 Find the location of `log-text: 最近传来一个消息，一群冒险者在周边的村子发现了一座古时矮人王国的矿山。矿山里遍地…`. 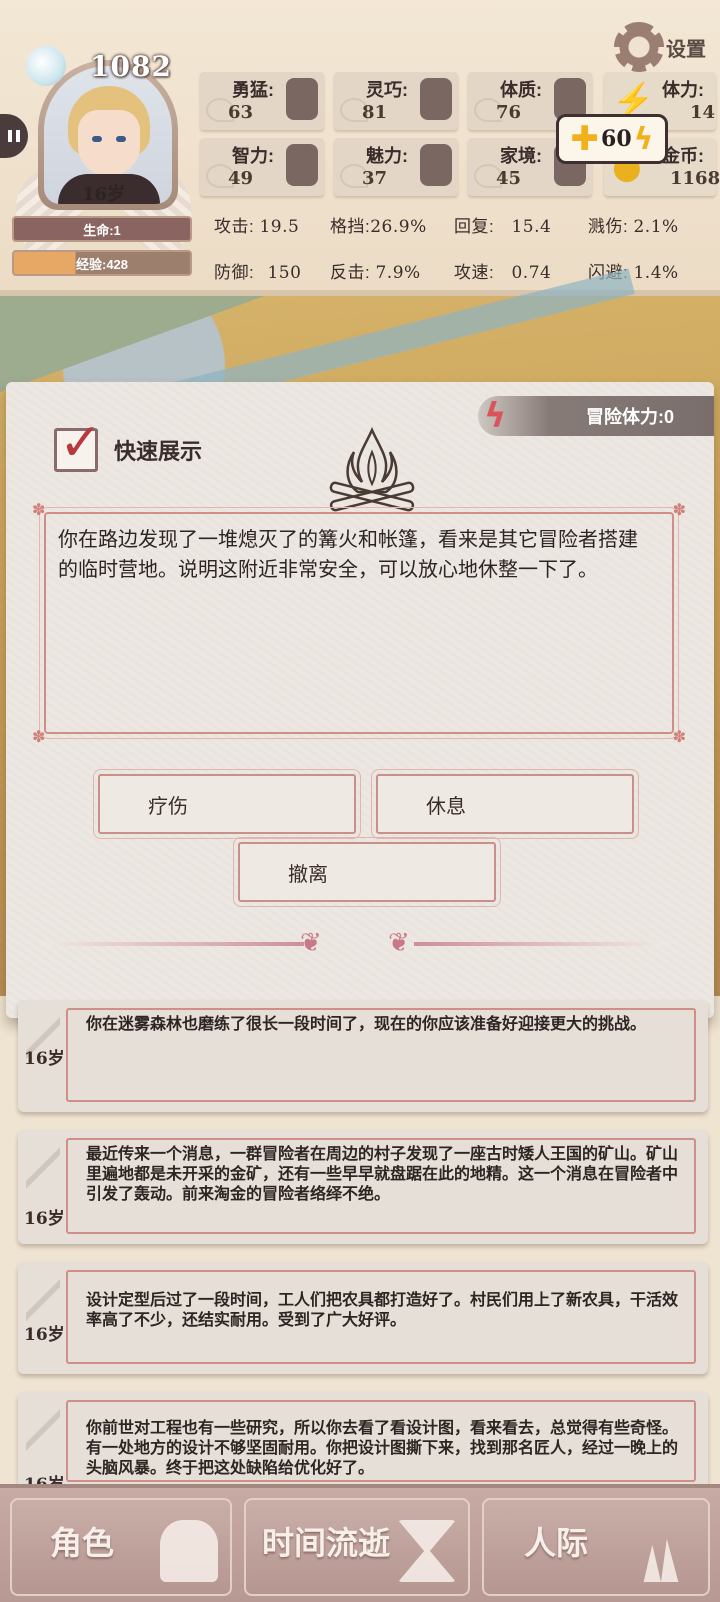

log-text: 最近传来一个消息，一群冒险者在周边的村子发现了一座古时矮人王国的矿山。矿山里遍地… is located at coordinates (382, 1173).